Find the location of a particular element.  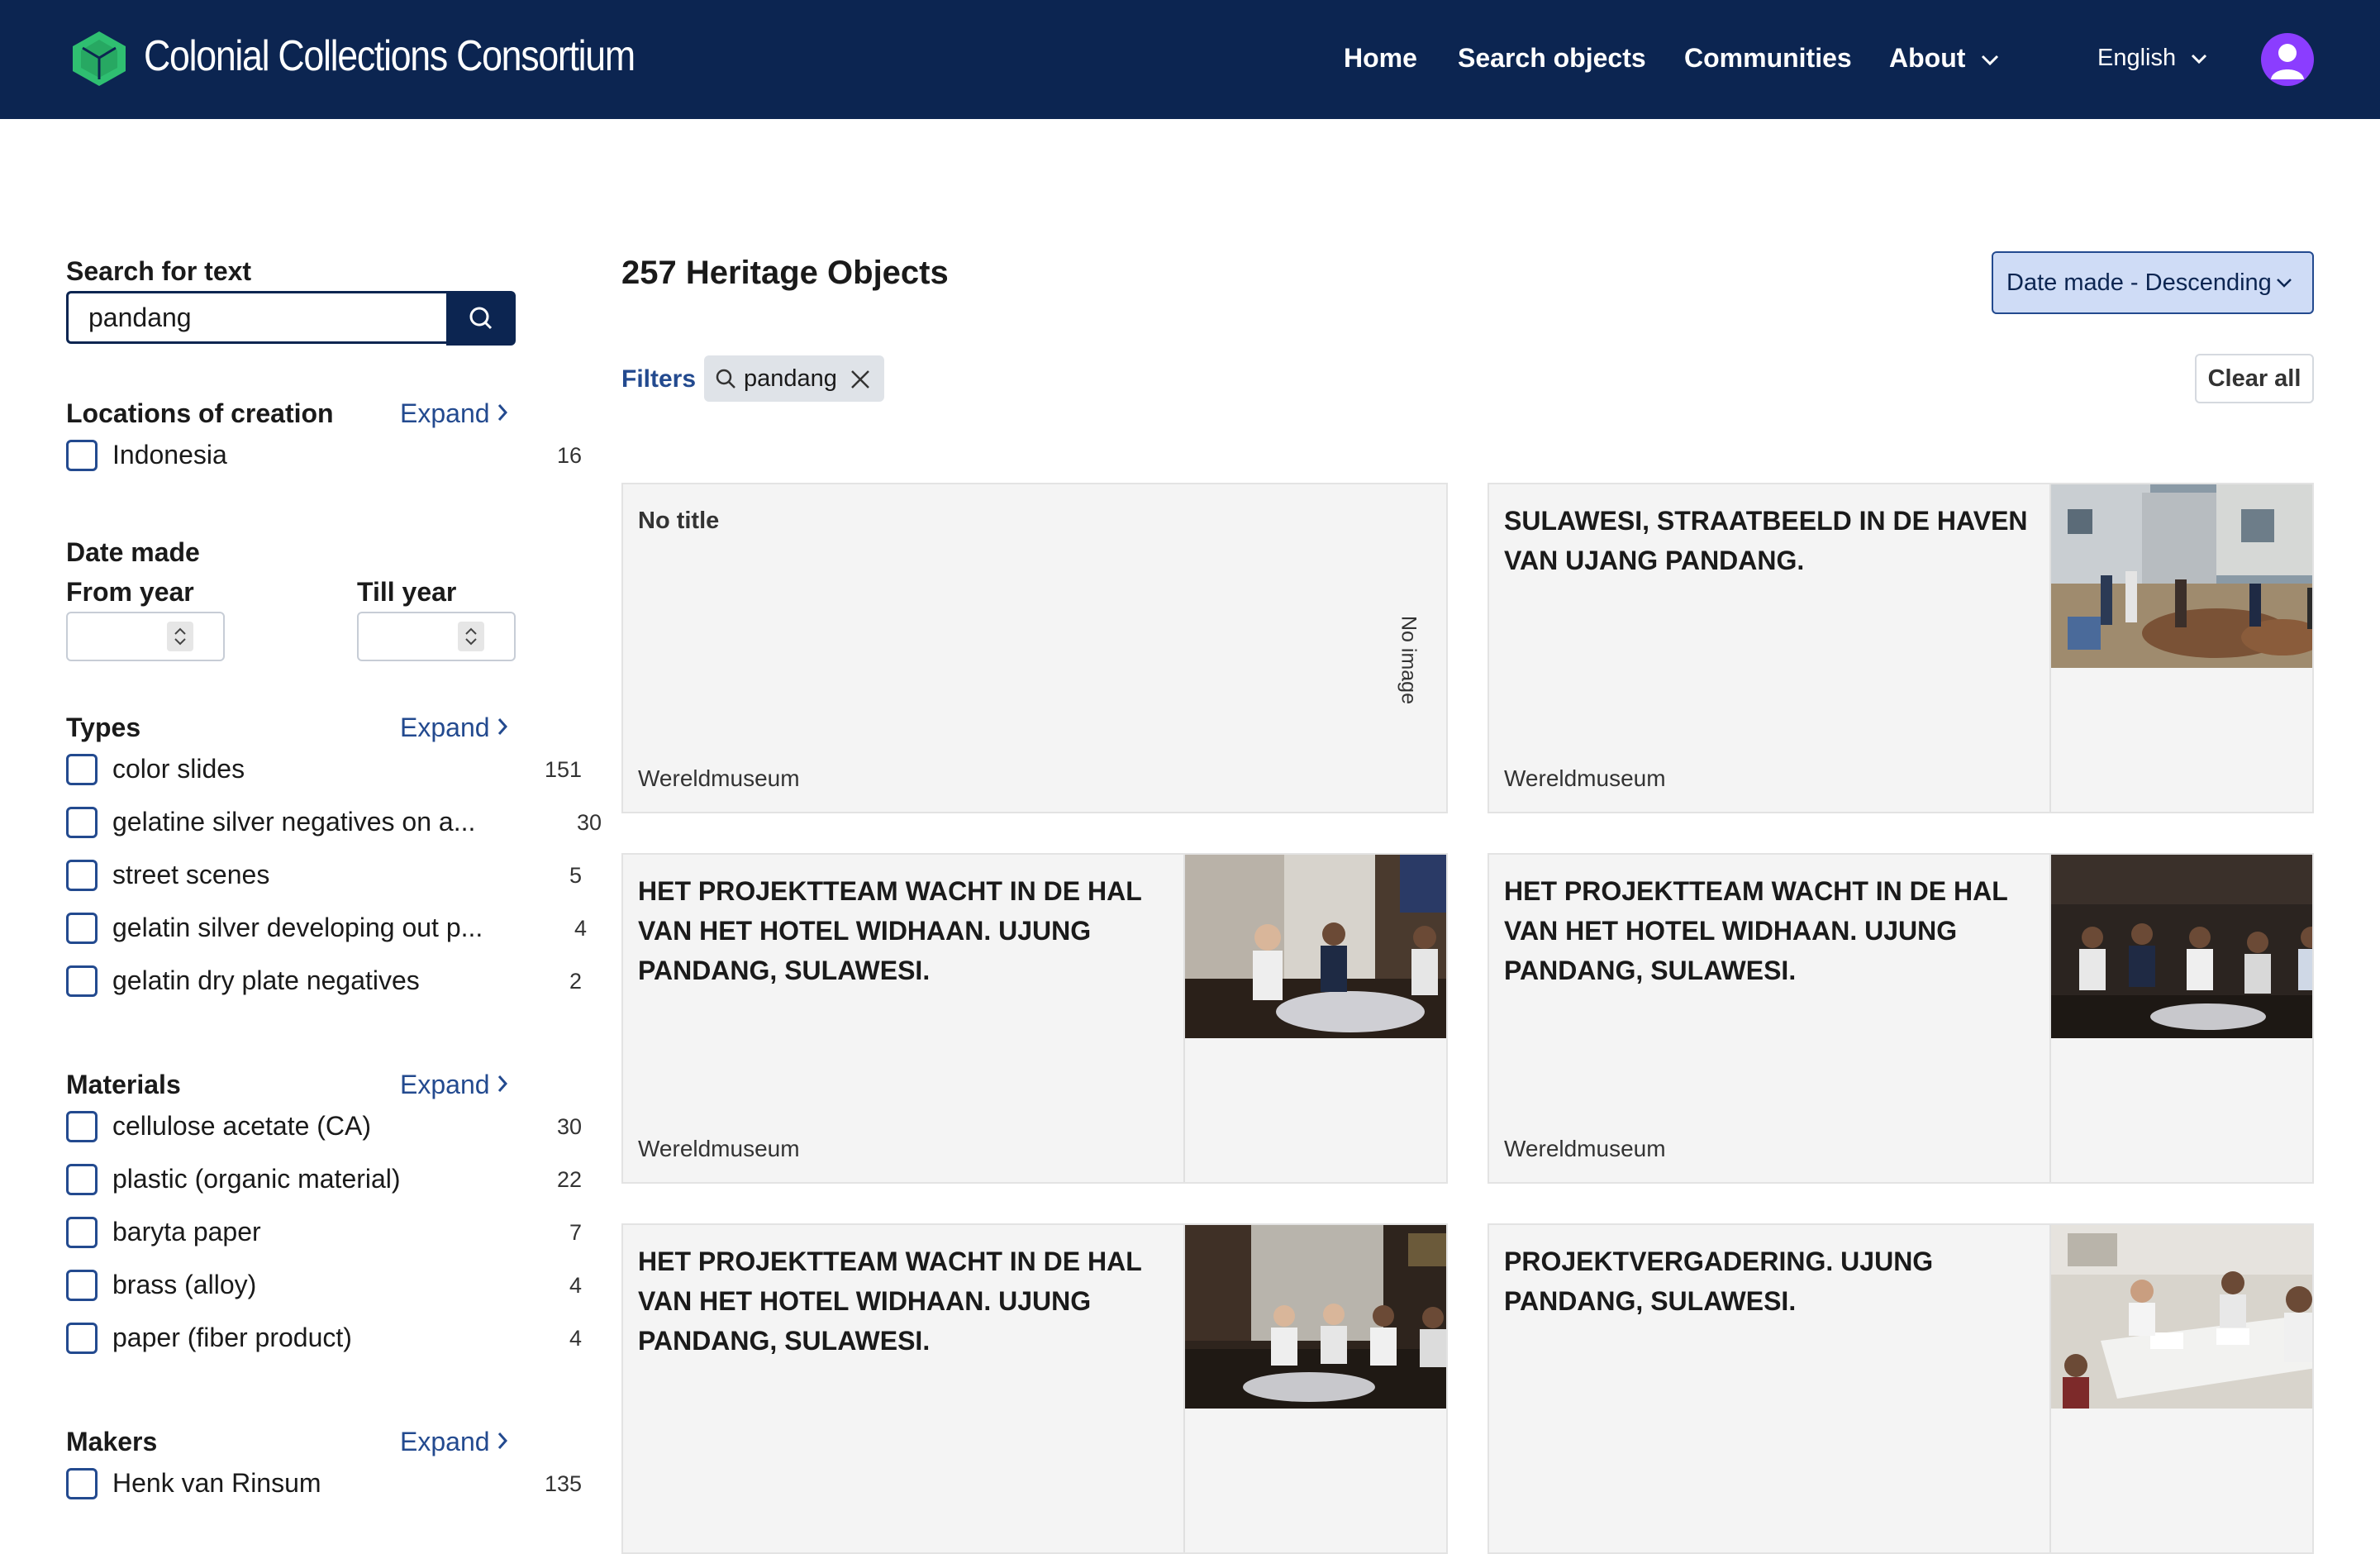

makers-expand-link: Expand is located at coordinates (454, 1442).